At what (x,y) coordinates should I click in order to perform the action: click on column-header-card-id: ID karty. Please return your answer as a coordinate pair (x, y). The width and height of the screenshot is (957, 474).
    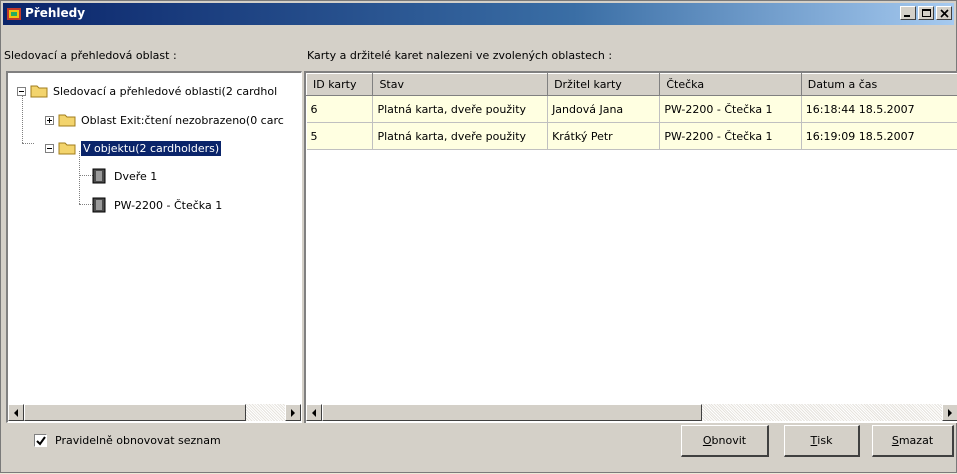
    Looking at the image, I should click on (340, 85).